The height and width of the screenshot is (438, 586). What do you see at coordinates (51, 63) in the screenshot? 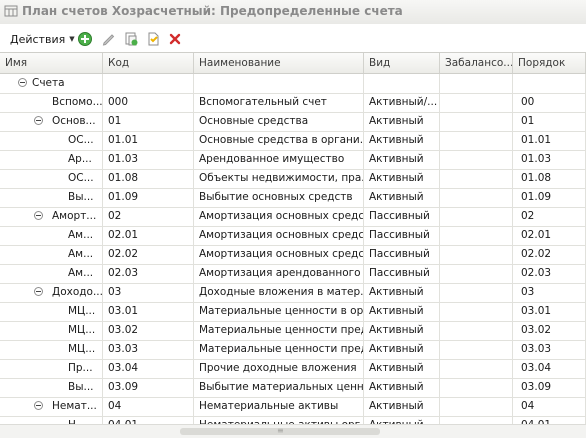
I see `column-header-name: Имя` at bounding box center [51, 63].